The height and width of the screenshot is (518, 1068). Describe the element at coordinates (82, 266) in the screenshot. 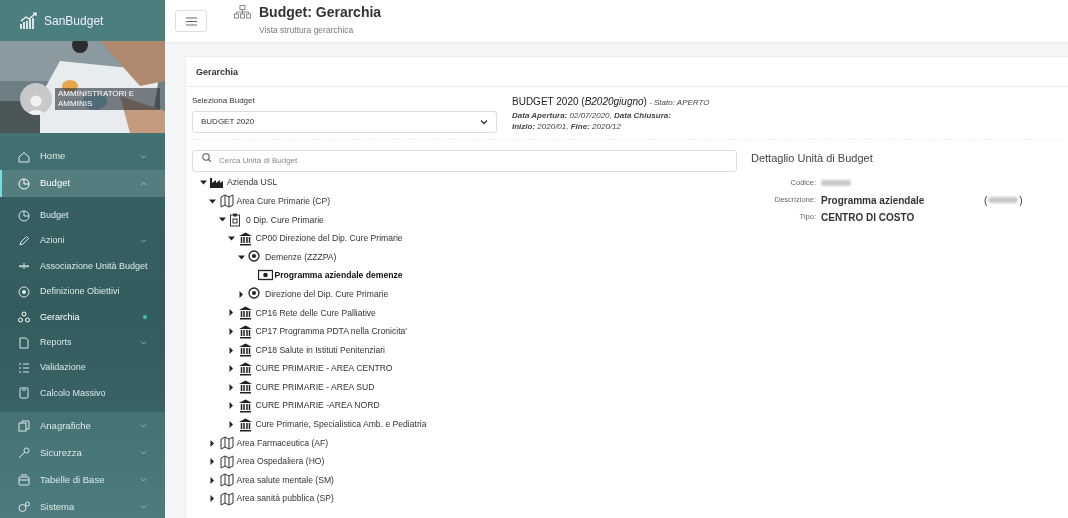

I see `menu-item: Associazione Unità Budget` at that location.